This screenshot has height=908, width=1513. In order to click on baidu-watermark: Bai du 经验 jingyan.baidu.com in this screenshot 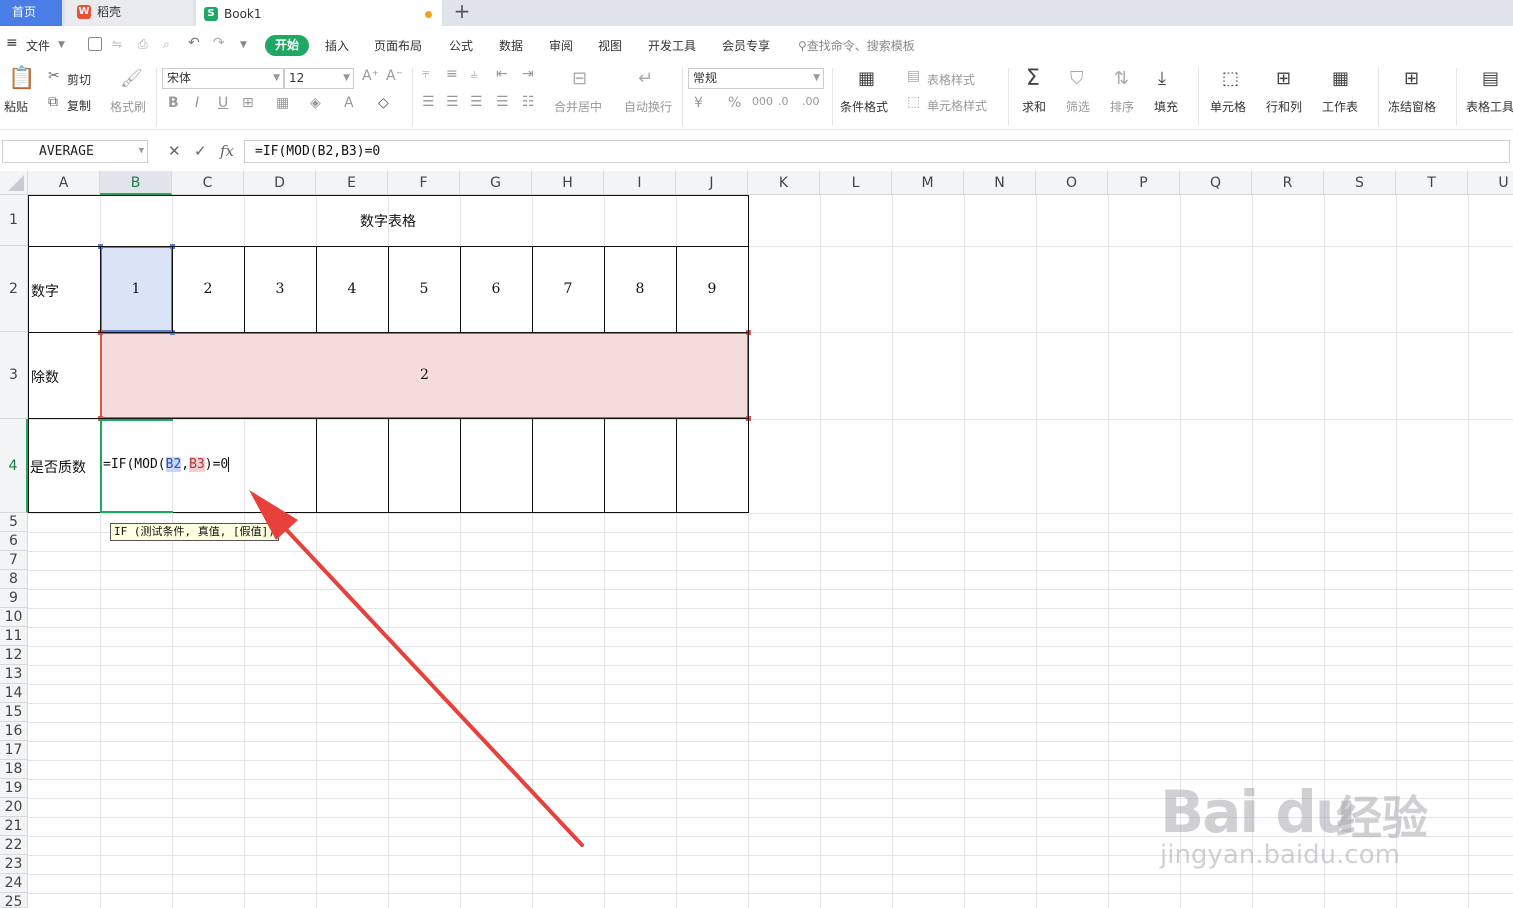, I will do `click(1310, 820)`.